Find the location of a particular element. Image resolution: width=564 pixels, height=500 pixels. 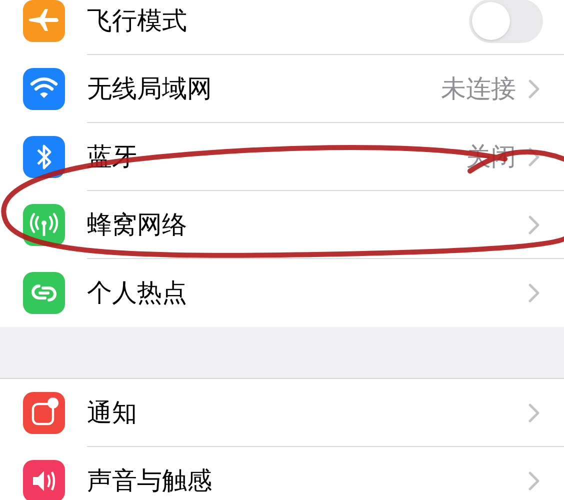

settings-row: 蜂窝网络 is located at coordinates (282, 225).